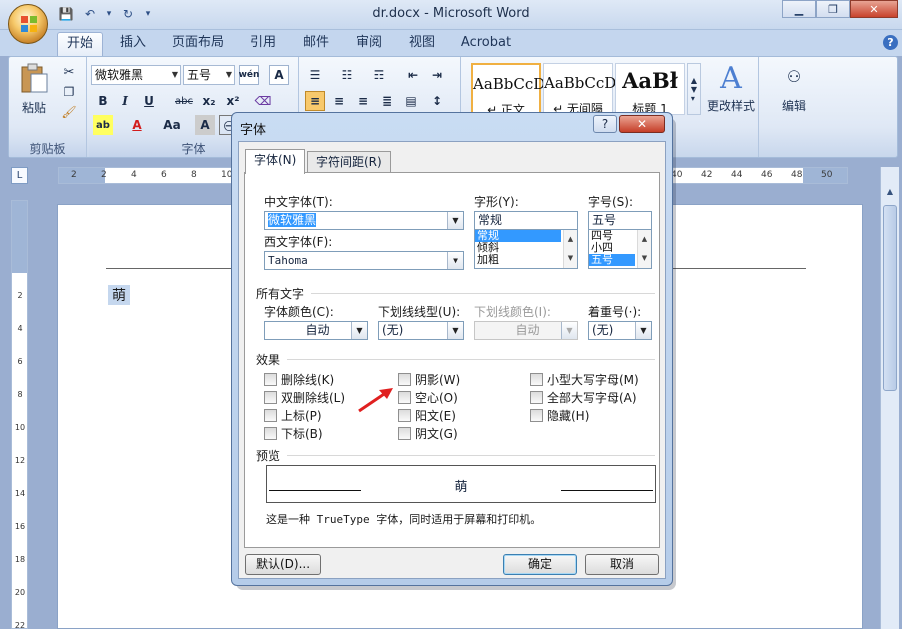 The width and height of the screenshot is (902, 629). Describe the element at coordinates (364, 220) in the screenshot. I see `cn-font-dropdown: 微软雅黑 ▼` at that location.